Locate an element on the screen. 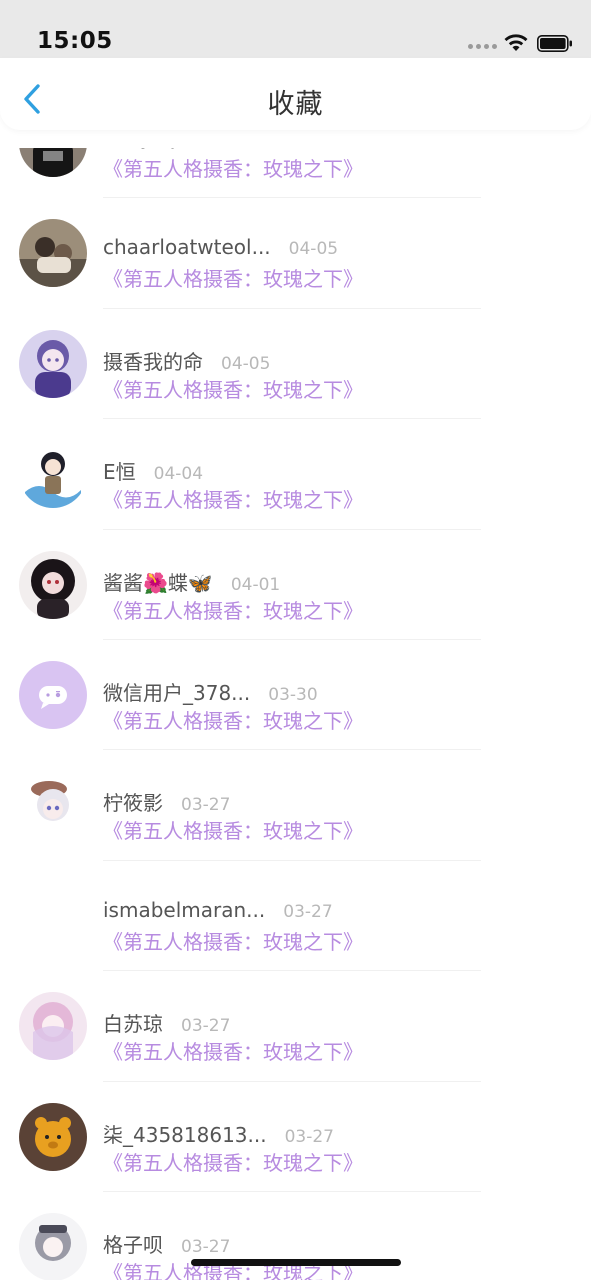 Image resolution: width=591 pixels, height=1280 pixels. cellular-signal-icon is located at coordinates (482, 46).